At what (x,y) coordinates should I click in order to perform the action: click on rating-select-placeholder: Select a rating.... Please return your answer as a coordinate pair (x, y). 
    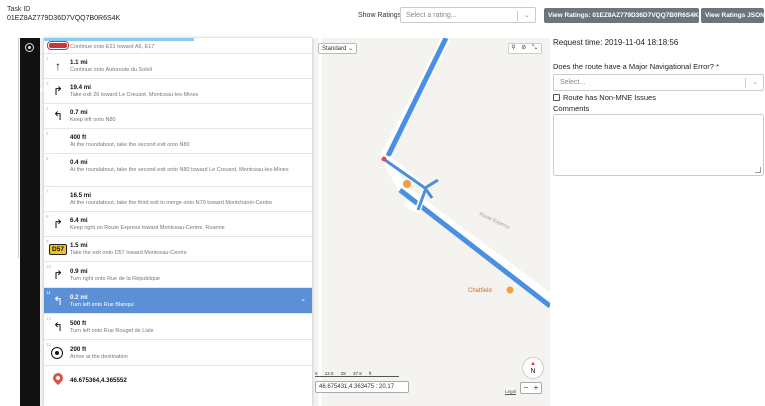
    Looking at the image, I should click on (431, 15).